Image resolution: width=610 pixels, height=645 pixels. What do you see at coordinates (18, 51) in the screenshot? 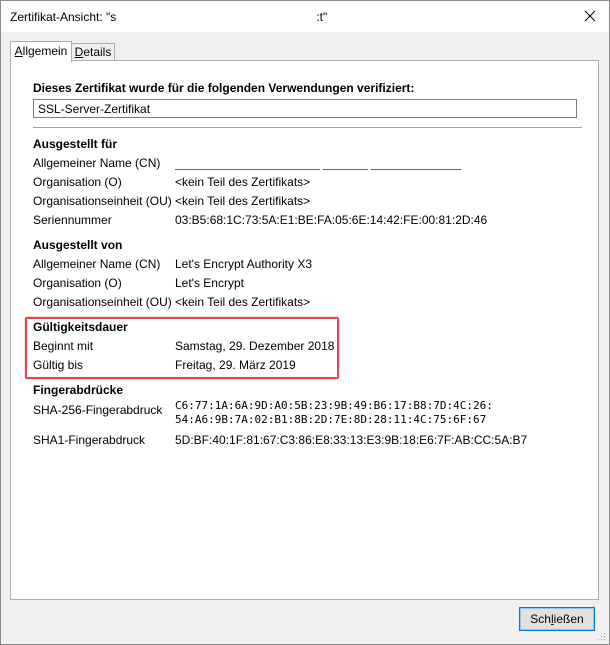
I see `tab-allgemein-accel: A` at bounding box center [18, 51].